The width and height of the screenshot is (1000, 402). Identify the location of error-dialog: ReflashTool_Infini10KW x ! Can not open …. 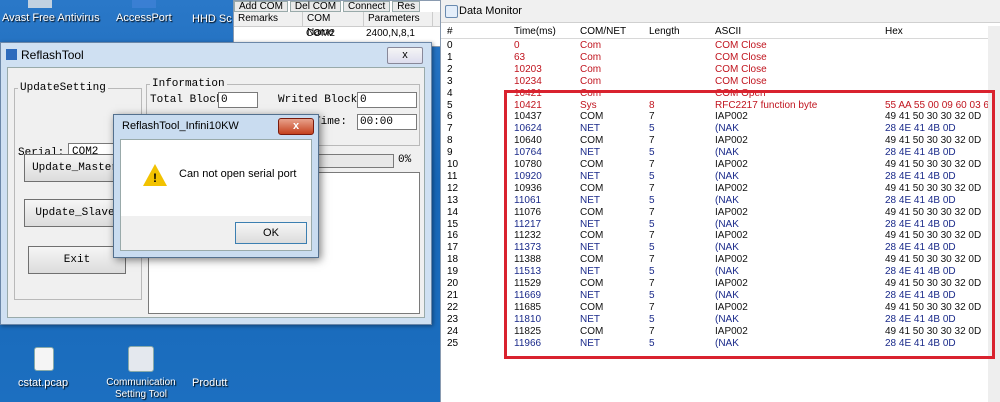
(216, 186).